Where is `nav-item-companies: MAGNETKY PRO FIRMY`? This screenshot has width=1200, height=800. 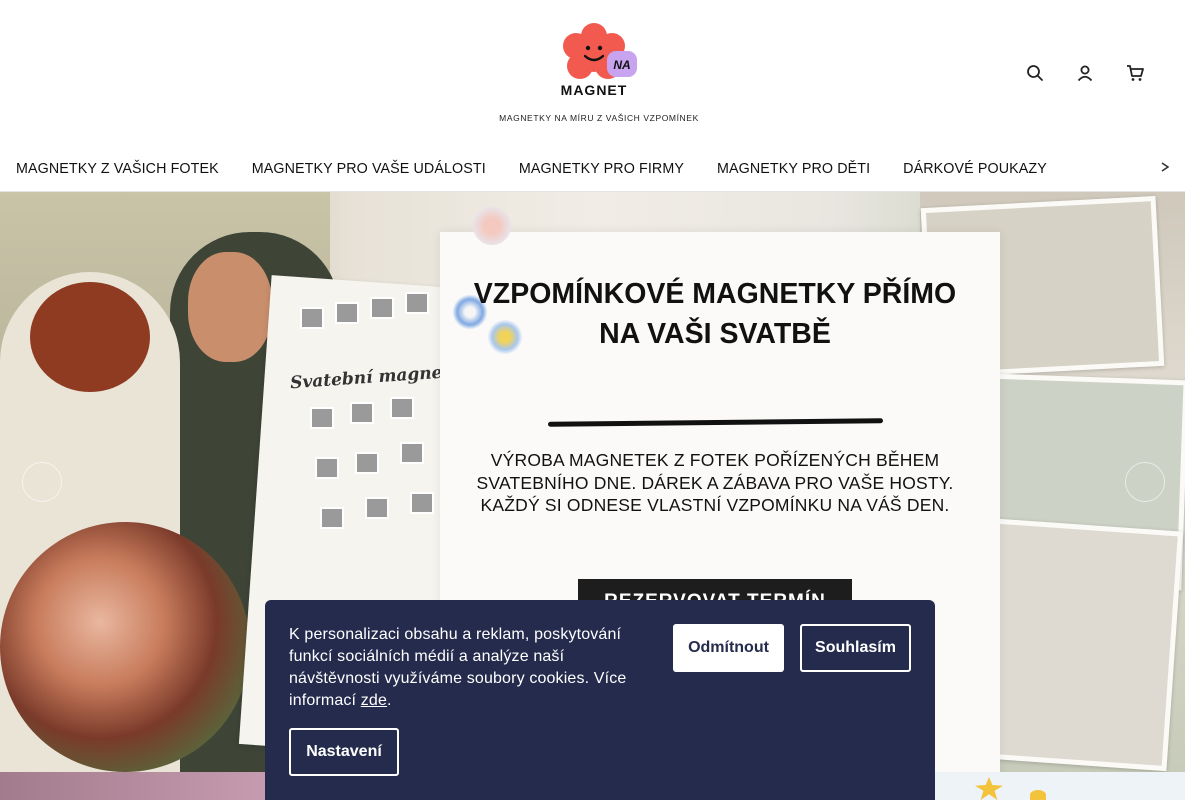 nav-item-companies: MAGNETKY PRO FIRMY is located at coordinates (601, 169).